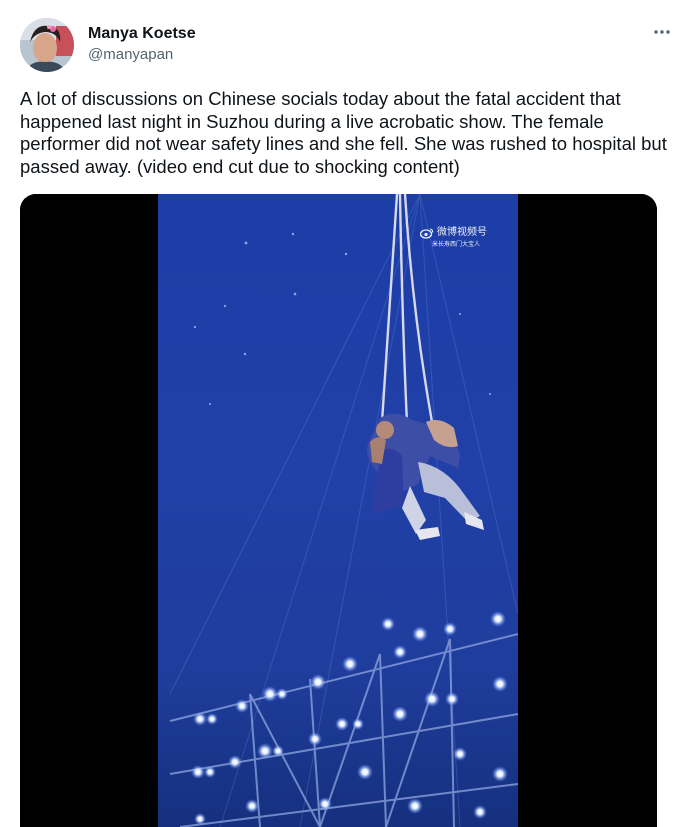 This screenshot has height=827, width=697. I want to click on more-options-button, so click(662, 32).